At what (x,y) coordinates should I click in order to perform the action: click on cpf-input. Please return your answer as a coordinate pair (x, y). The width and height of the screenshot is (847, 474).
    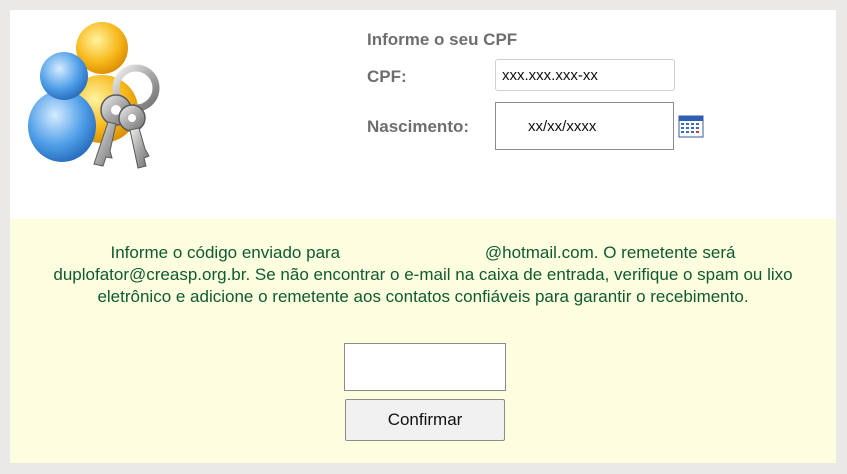
    Looking at the image, I should click on (585, 75).